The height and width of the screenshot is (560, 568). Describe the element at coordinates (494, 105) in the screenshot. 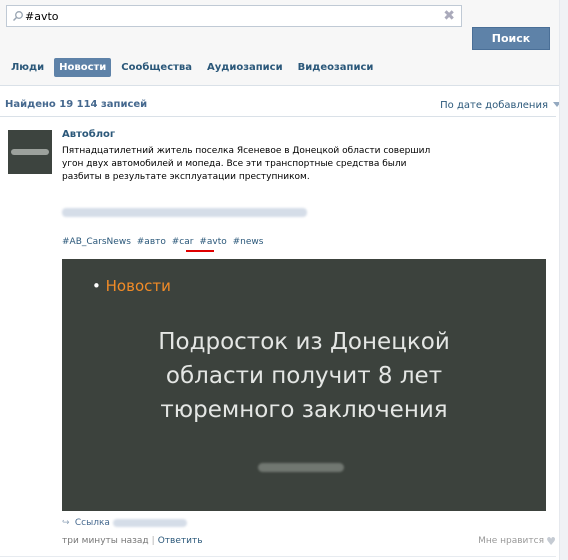

I see `sort-select: По дате добавления` at that location.